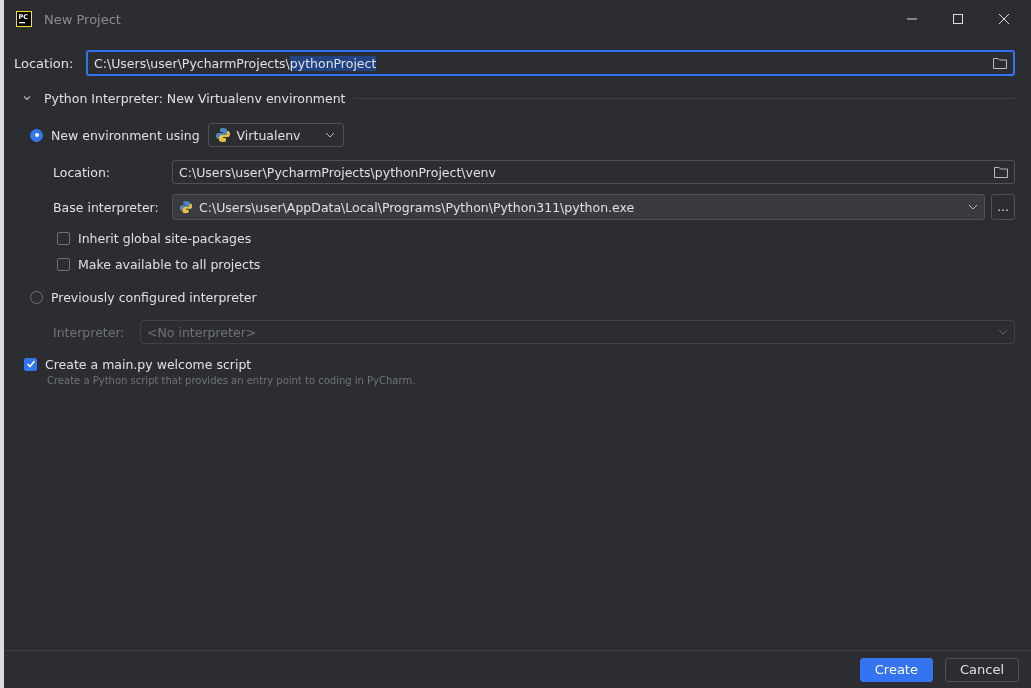  I want to click on radio-label: New environment using, so click(125, 135).